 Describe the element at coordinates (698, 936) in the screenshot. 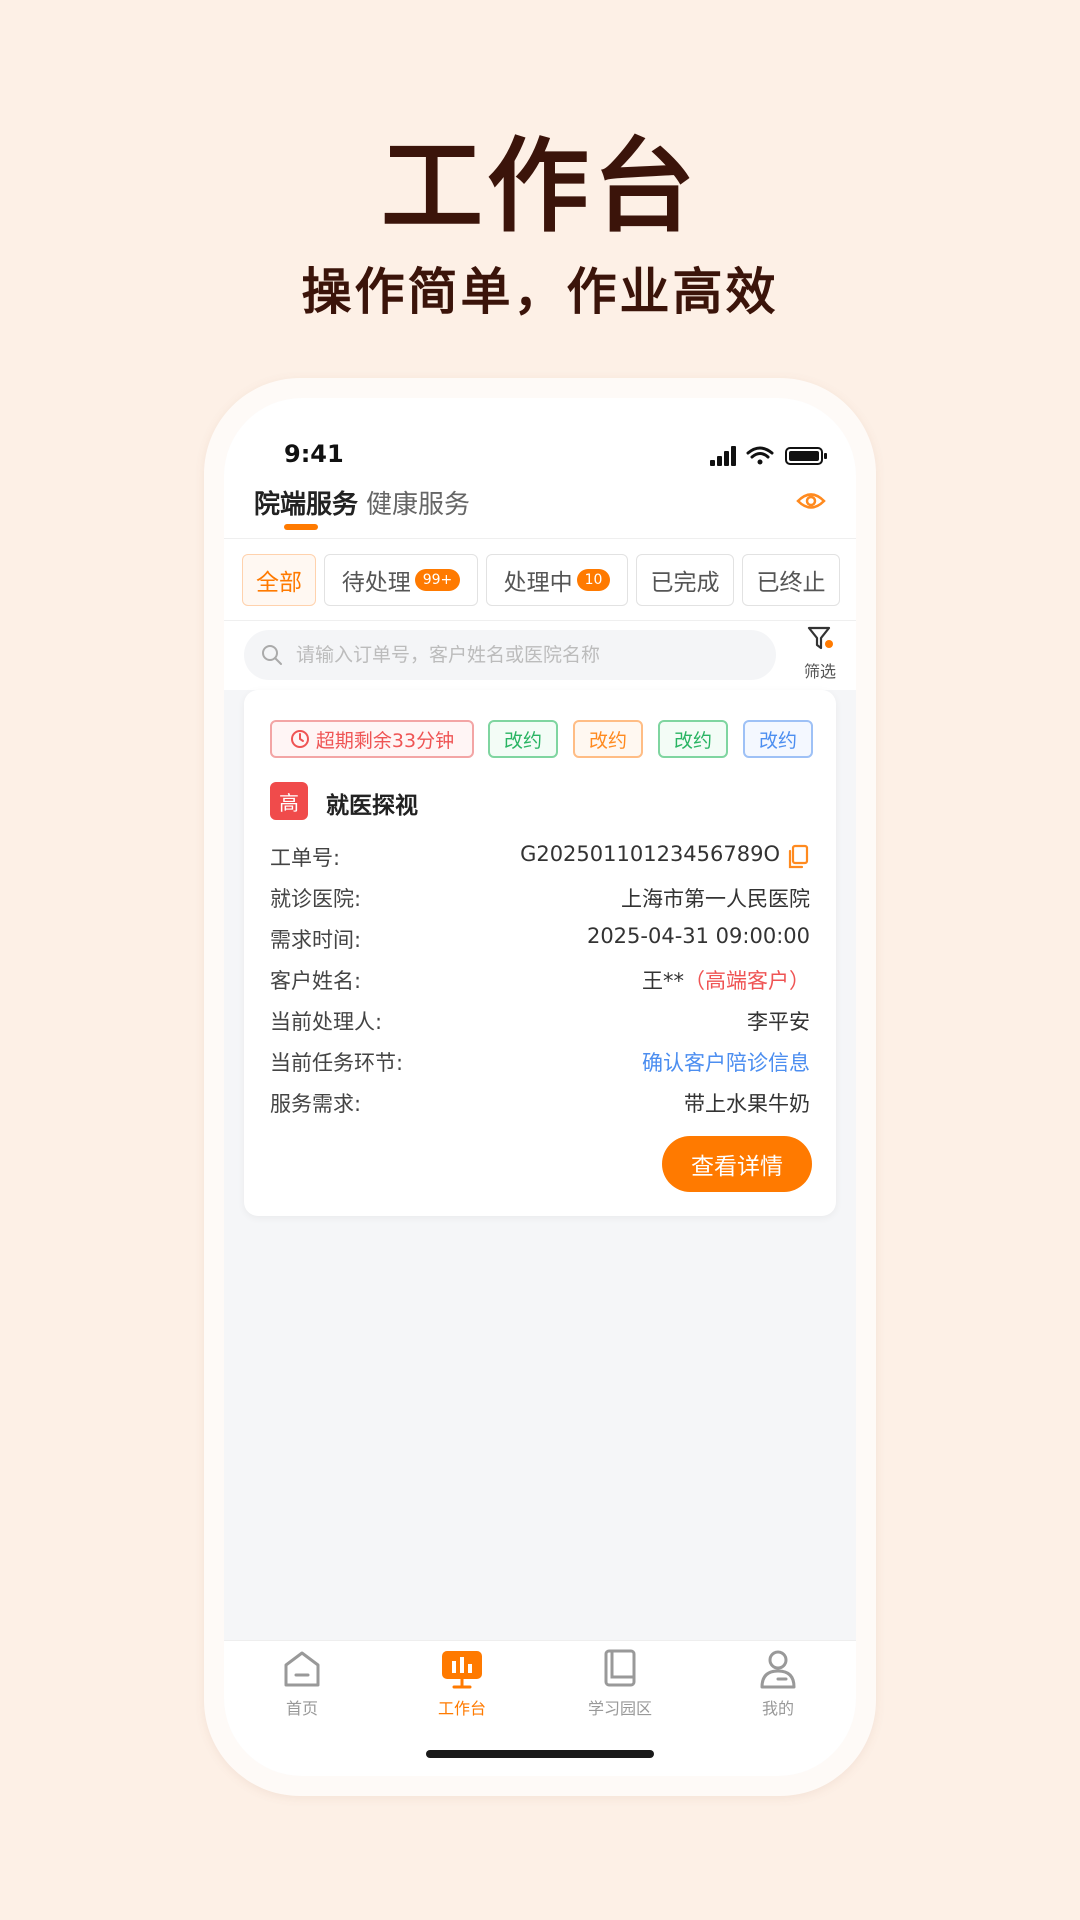

I see `field-value: 2025-04-31 09:00:00` at that location.